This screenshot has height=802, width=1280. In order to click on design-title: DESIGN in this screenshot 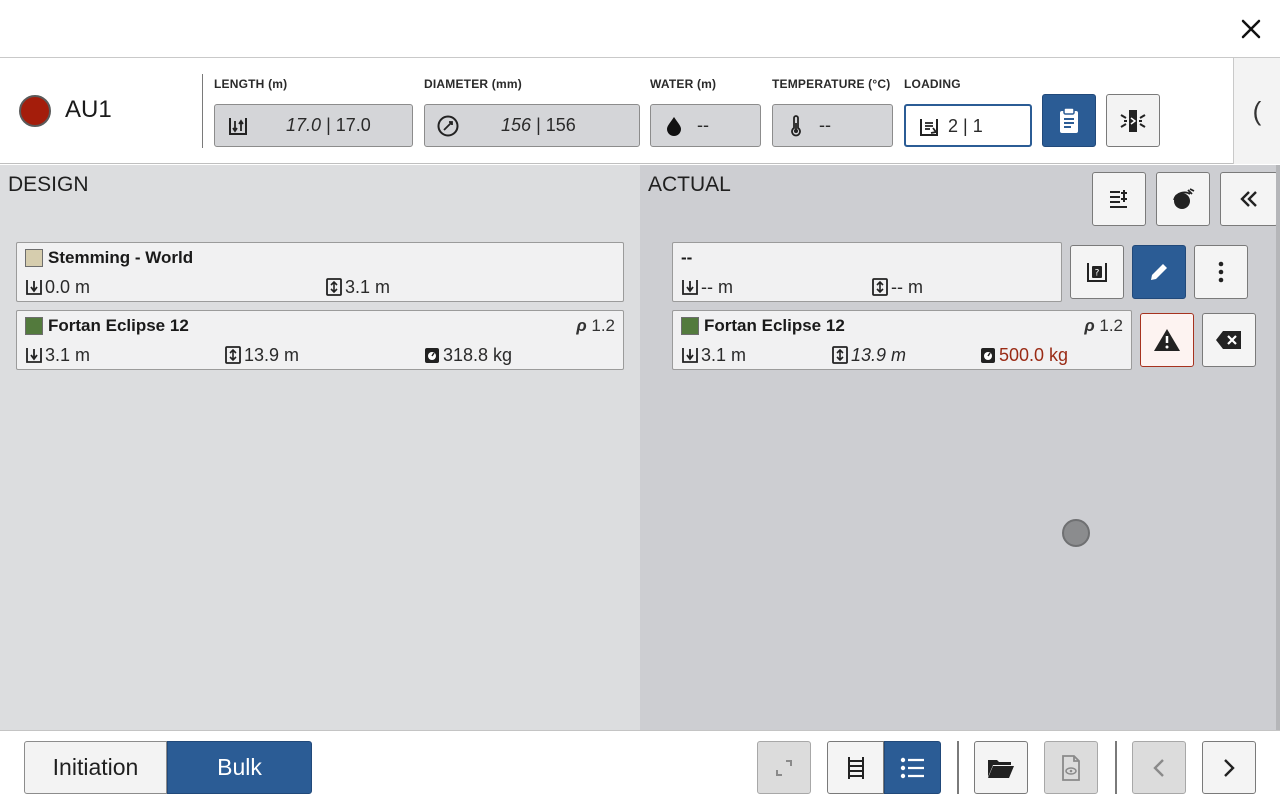, I will do `click(48, 184)`.